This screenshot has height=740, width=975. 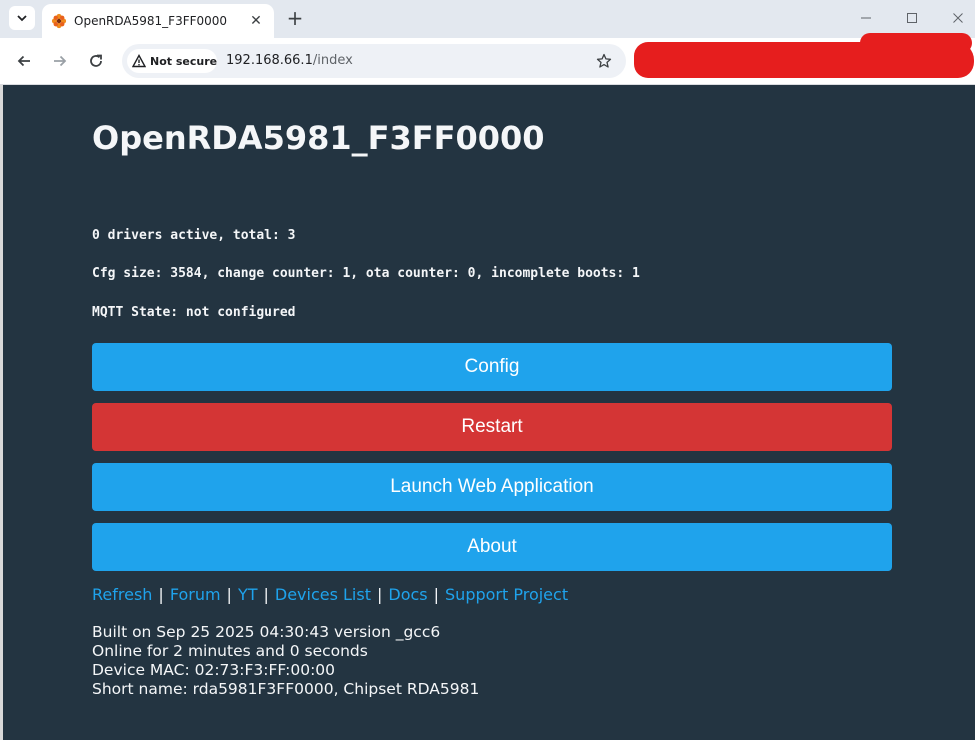 What do you see at coordinates (214, 670) in the screenshot?
I see `mac-info: Device MAC: 02:73:F3:FF:00:00` at bounding box center [214, 670].